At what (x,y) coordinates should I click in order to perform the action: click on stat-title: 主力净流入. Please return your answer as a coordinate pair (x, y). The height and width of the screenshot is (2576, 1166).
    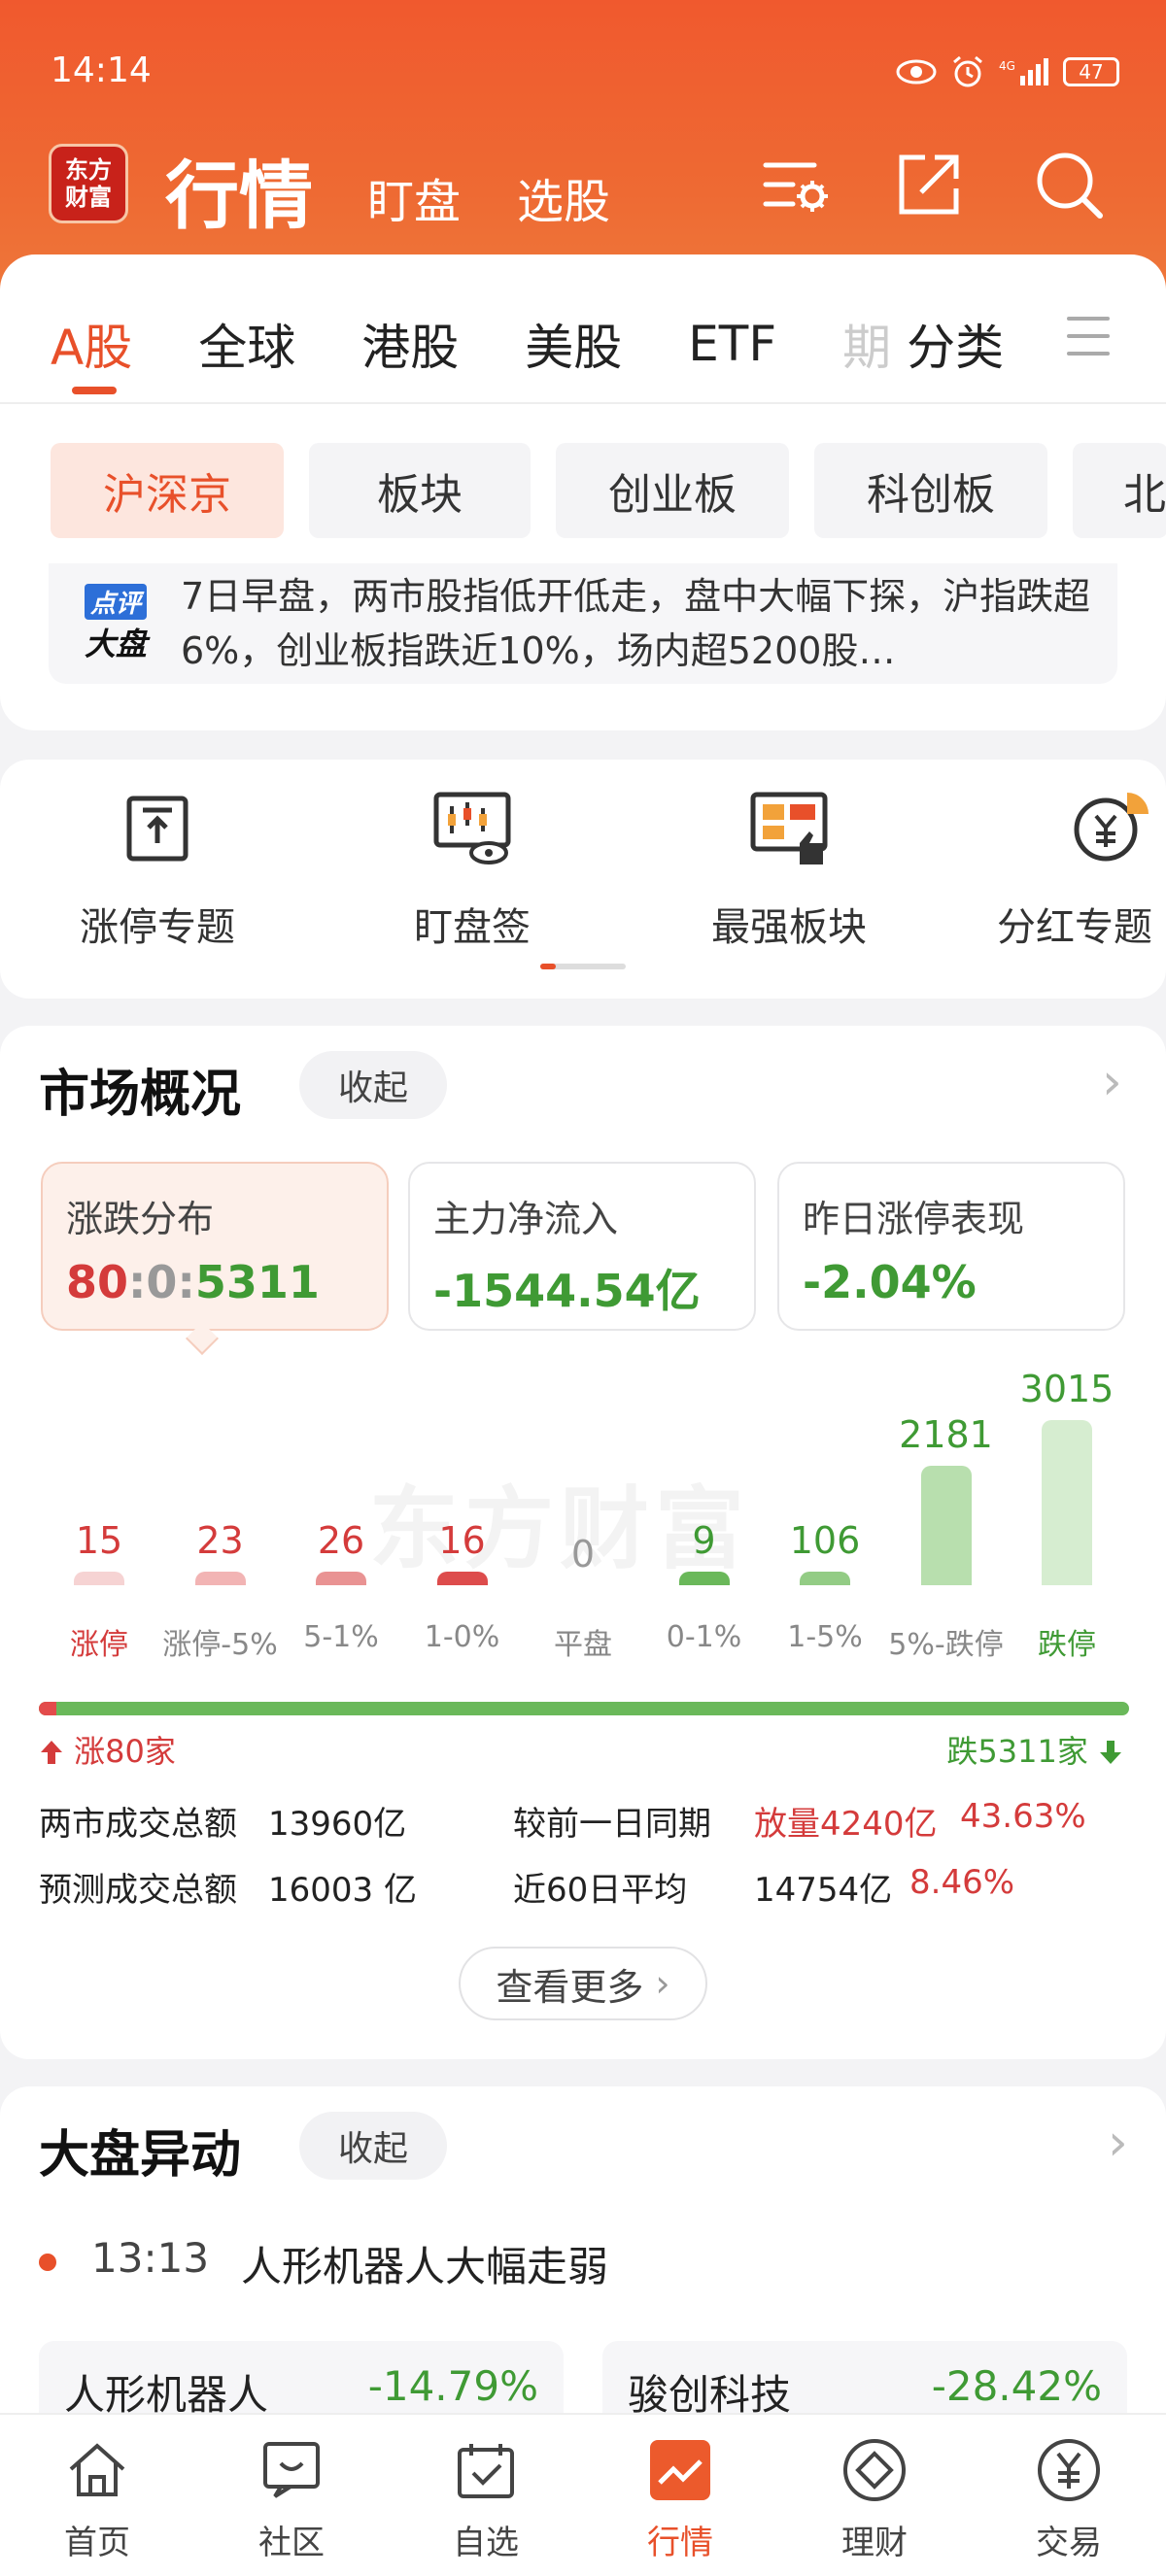
    Looking at the image, I should click on (526, 1219).